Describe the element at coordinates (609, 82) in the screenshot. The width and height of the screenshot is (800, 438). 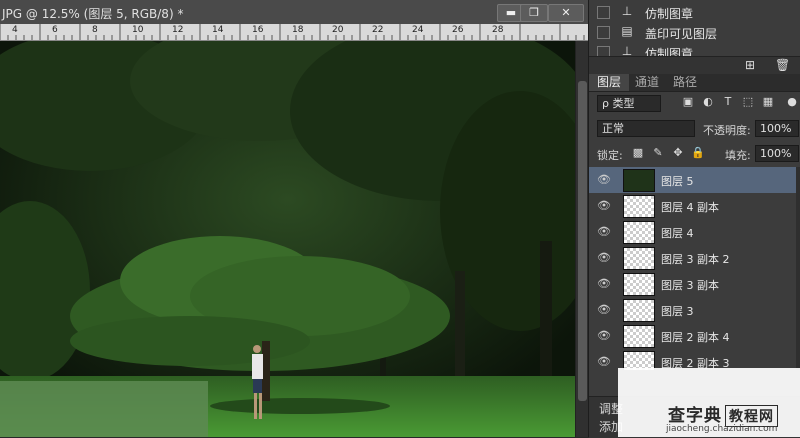
I see `tab-layers: 图层` at that location.